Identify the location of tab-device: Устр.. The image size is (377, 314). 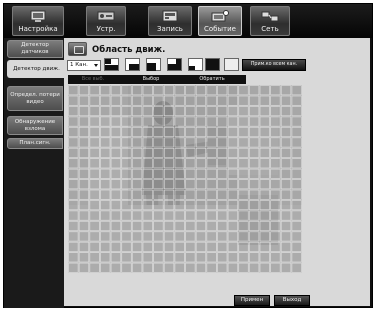
(106, 21).